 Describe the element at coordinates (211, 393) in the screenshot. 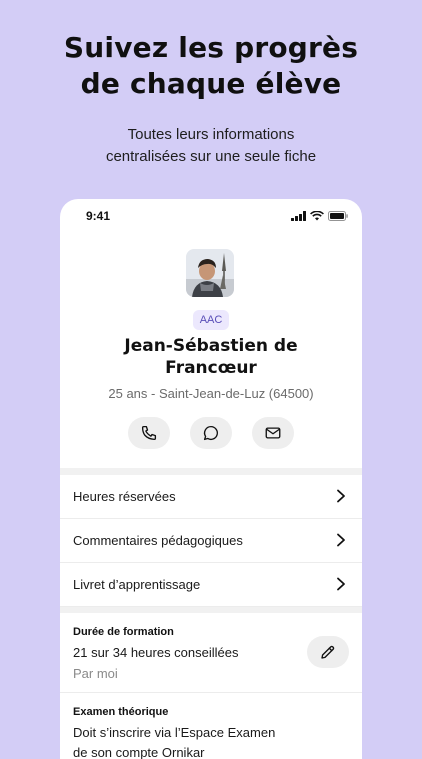

I see `student-meta: 25 ans - Saint-Jean-de-Luz (64500)` at that location.